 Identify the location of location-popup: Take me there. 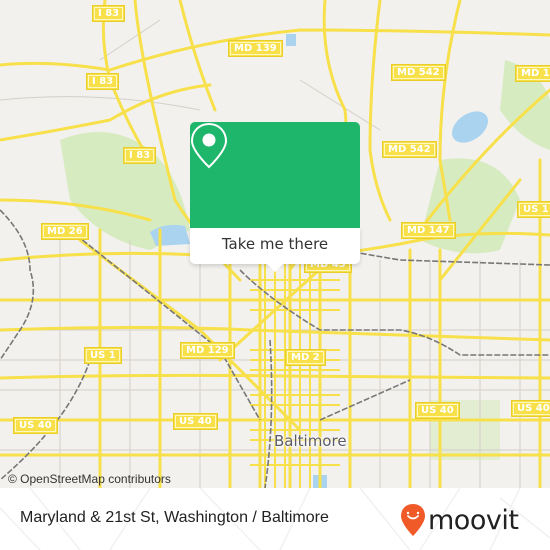
(275, 197).